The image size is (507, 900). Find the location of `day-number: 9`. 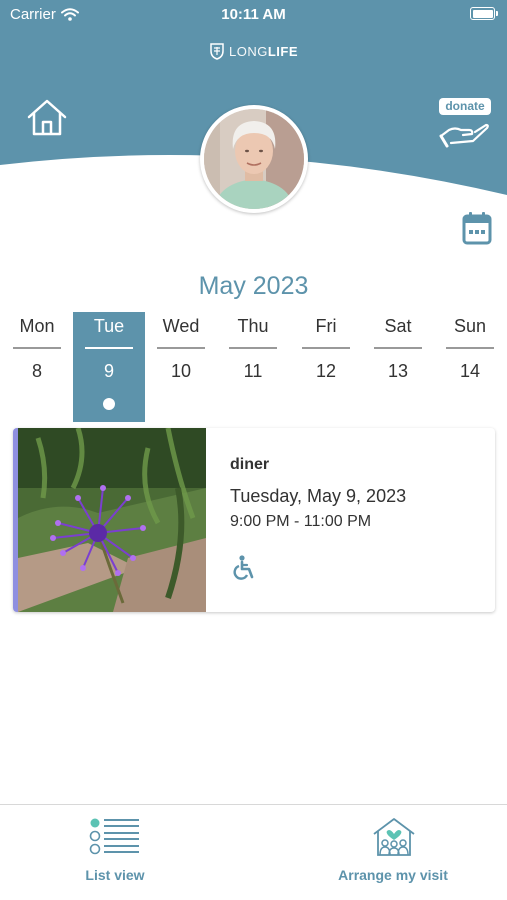

day-number: 9 is located at coordinates (108, 371).